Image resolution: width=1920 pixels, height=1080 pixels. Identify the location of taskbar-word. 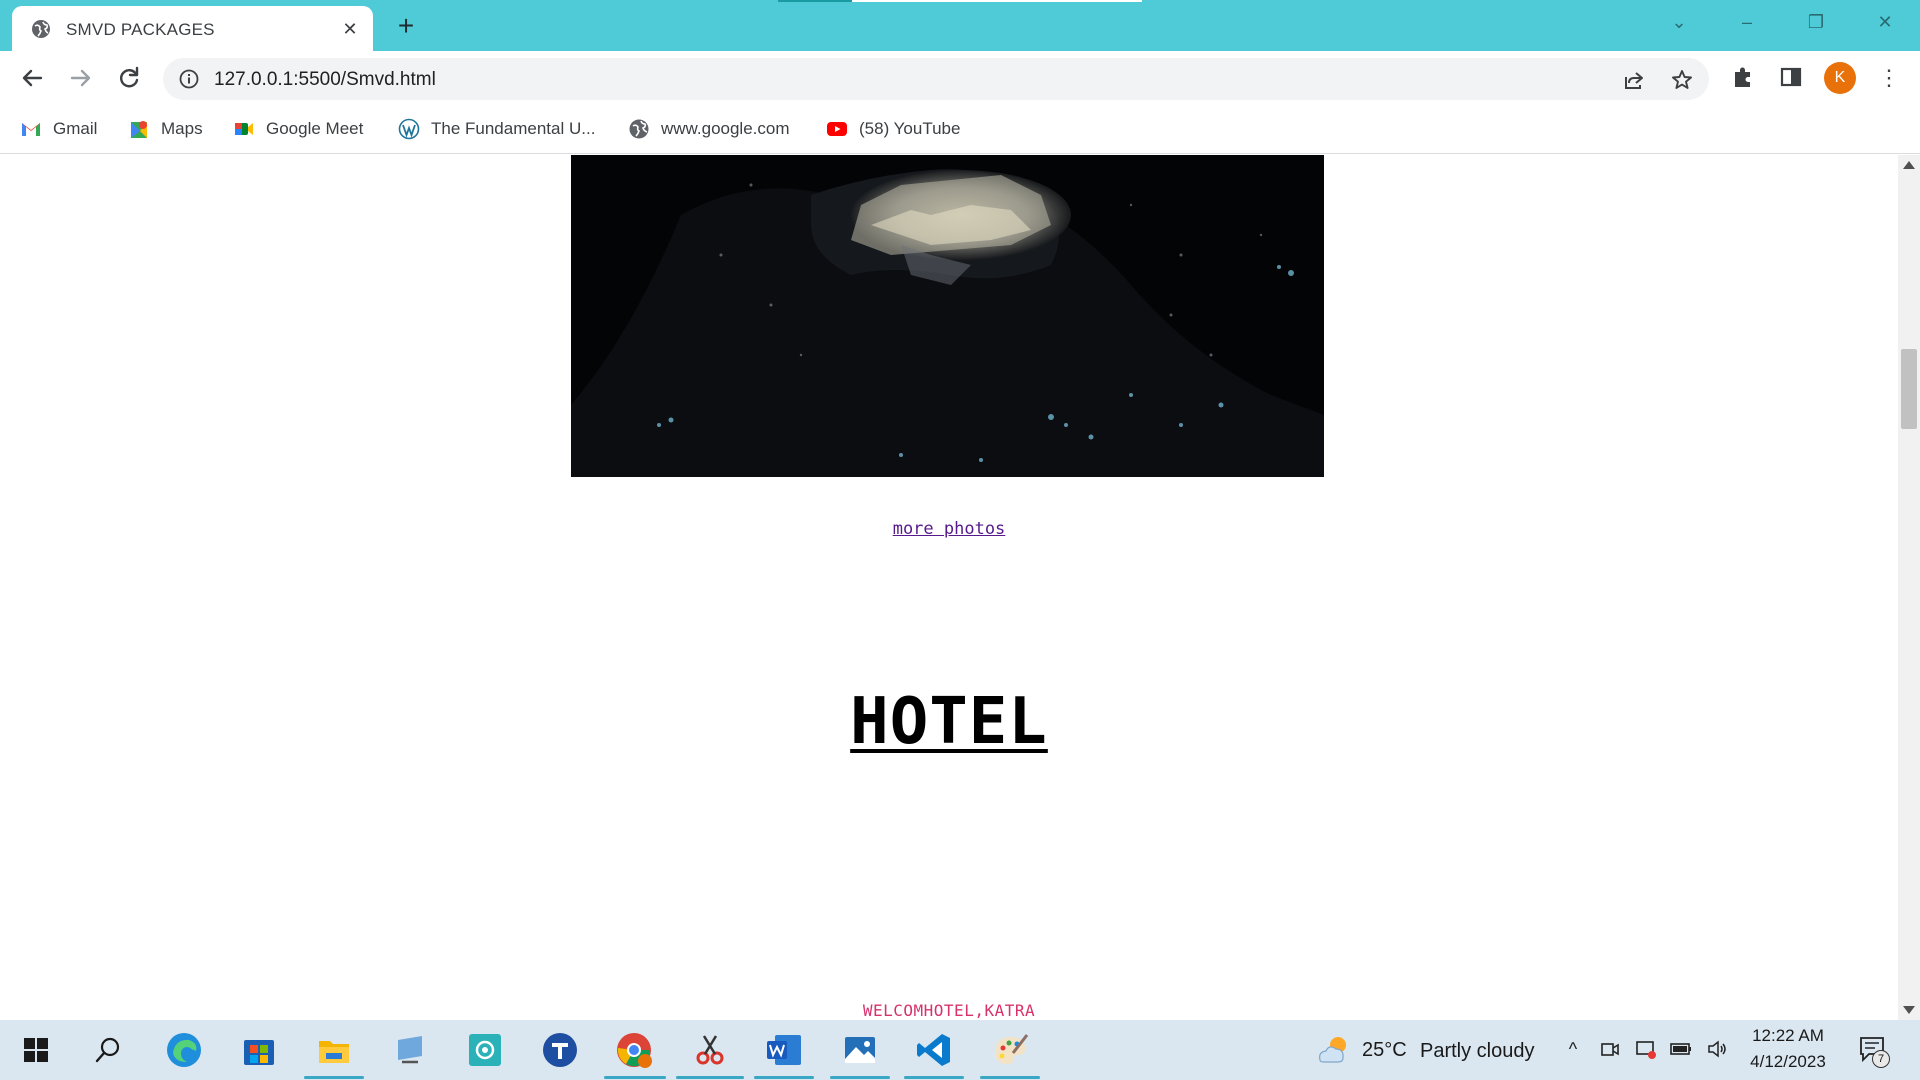
(784, 1050).